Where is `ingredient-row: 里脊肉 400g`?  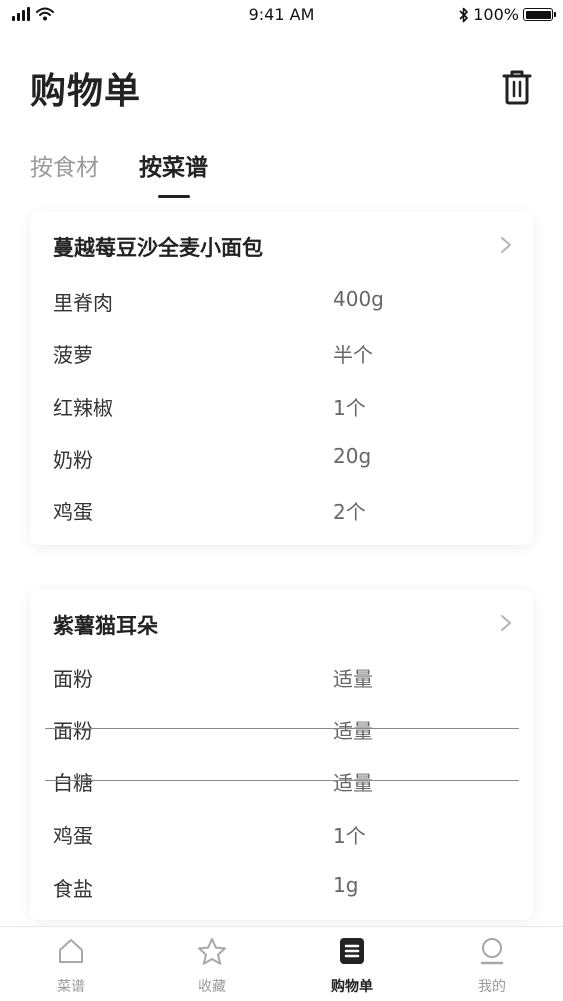
ingredient-row: 里脊肉 400g is located at coordinates (286, 313).